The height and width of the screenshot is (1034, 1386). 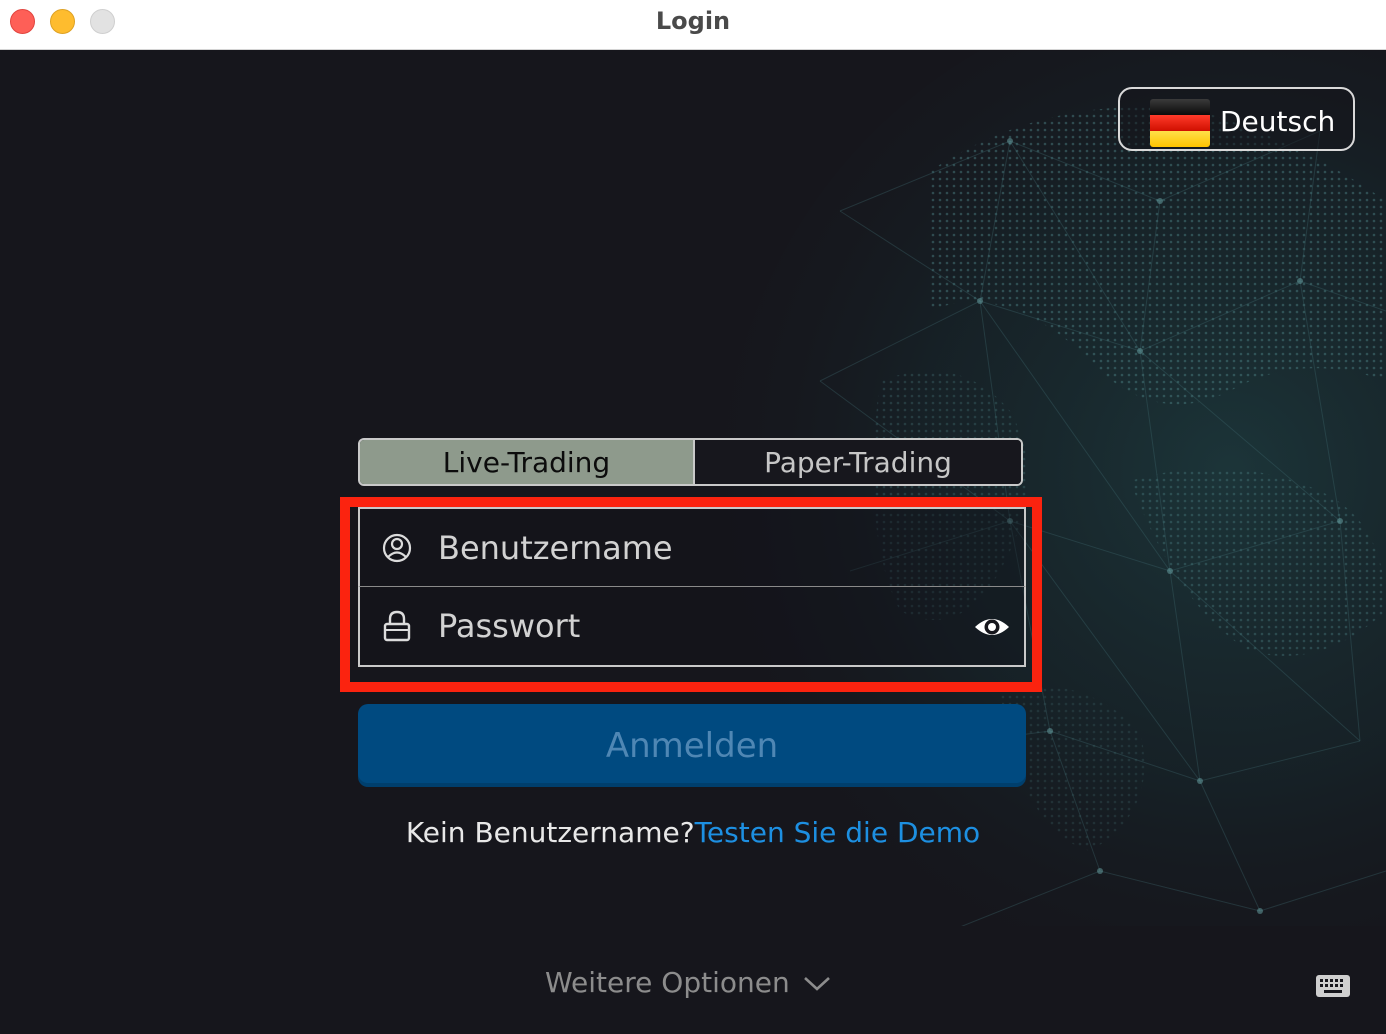 I want to click on password-input, so click(x=698, y=626).